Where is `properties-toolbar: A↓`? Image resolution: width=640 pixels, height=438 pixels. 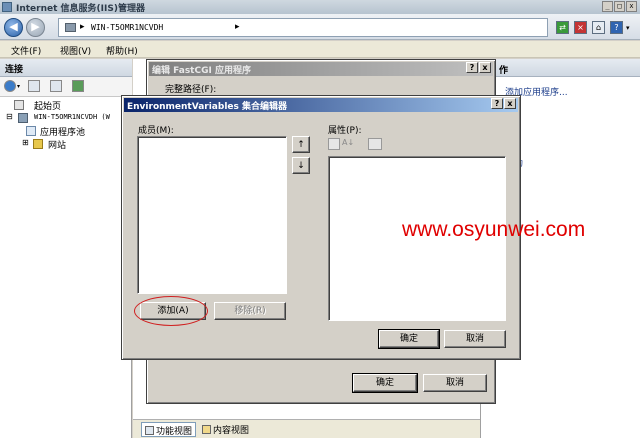
properties-toolbar: A↓ is located at coordinates (359, 145).